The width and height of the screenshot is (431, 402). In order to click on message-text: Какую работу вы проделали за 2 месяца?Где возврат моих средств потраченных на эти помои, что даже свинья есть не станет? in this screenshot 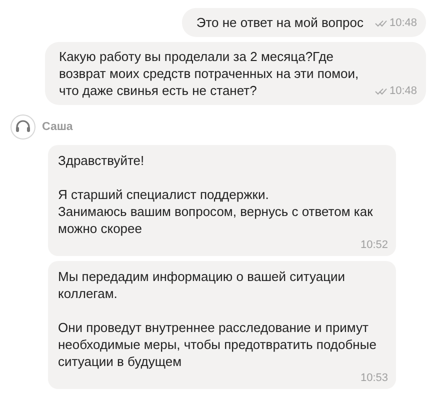, I will do `click(209, 73)`.